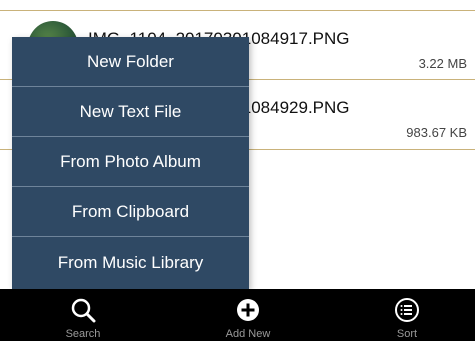 The height and width of the screenshot is (341, 475). I want to click on tab-sort-label: Sort, so click(407, 334).